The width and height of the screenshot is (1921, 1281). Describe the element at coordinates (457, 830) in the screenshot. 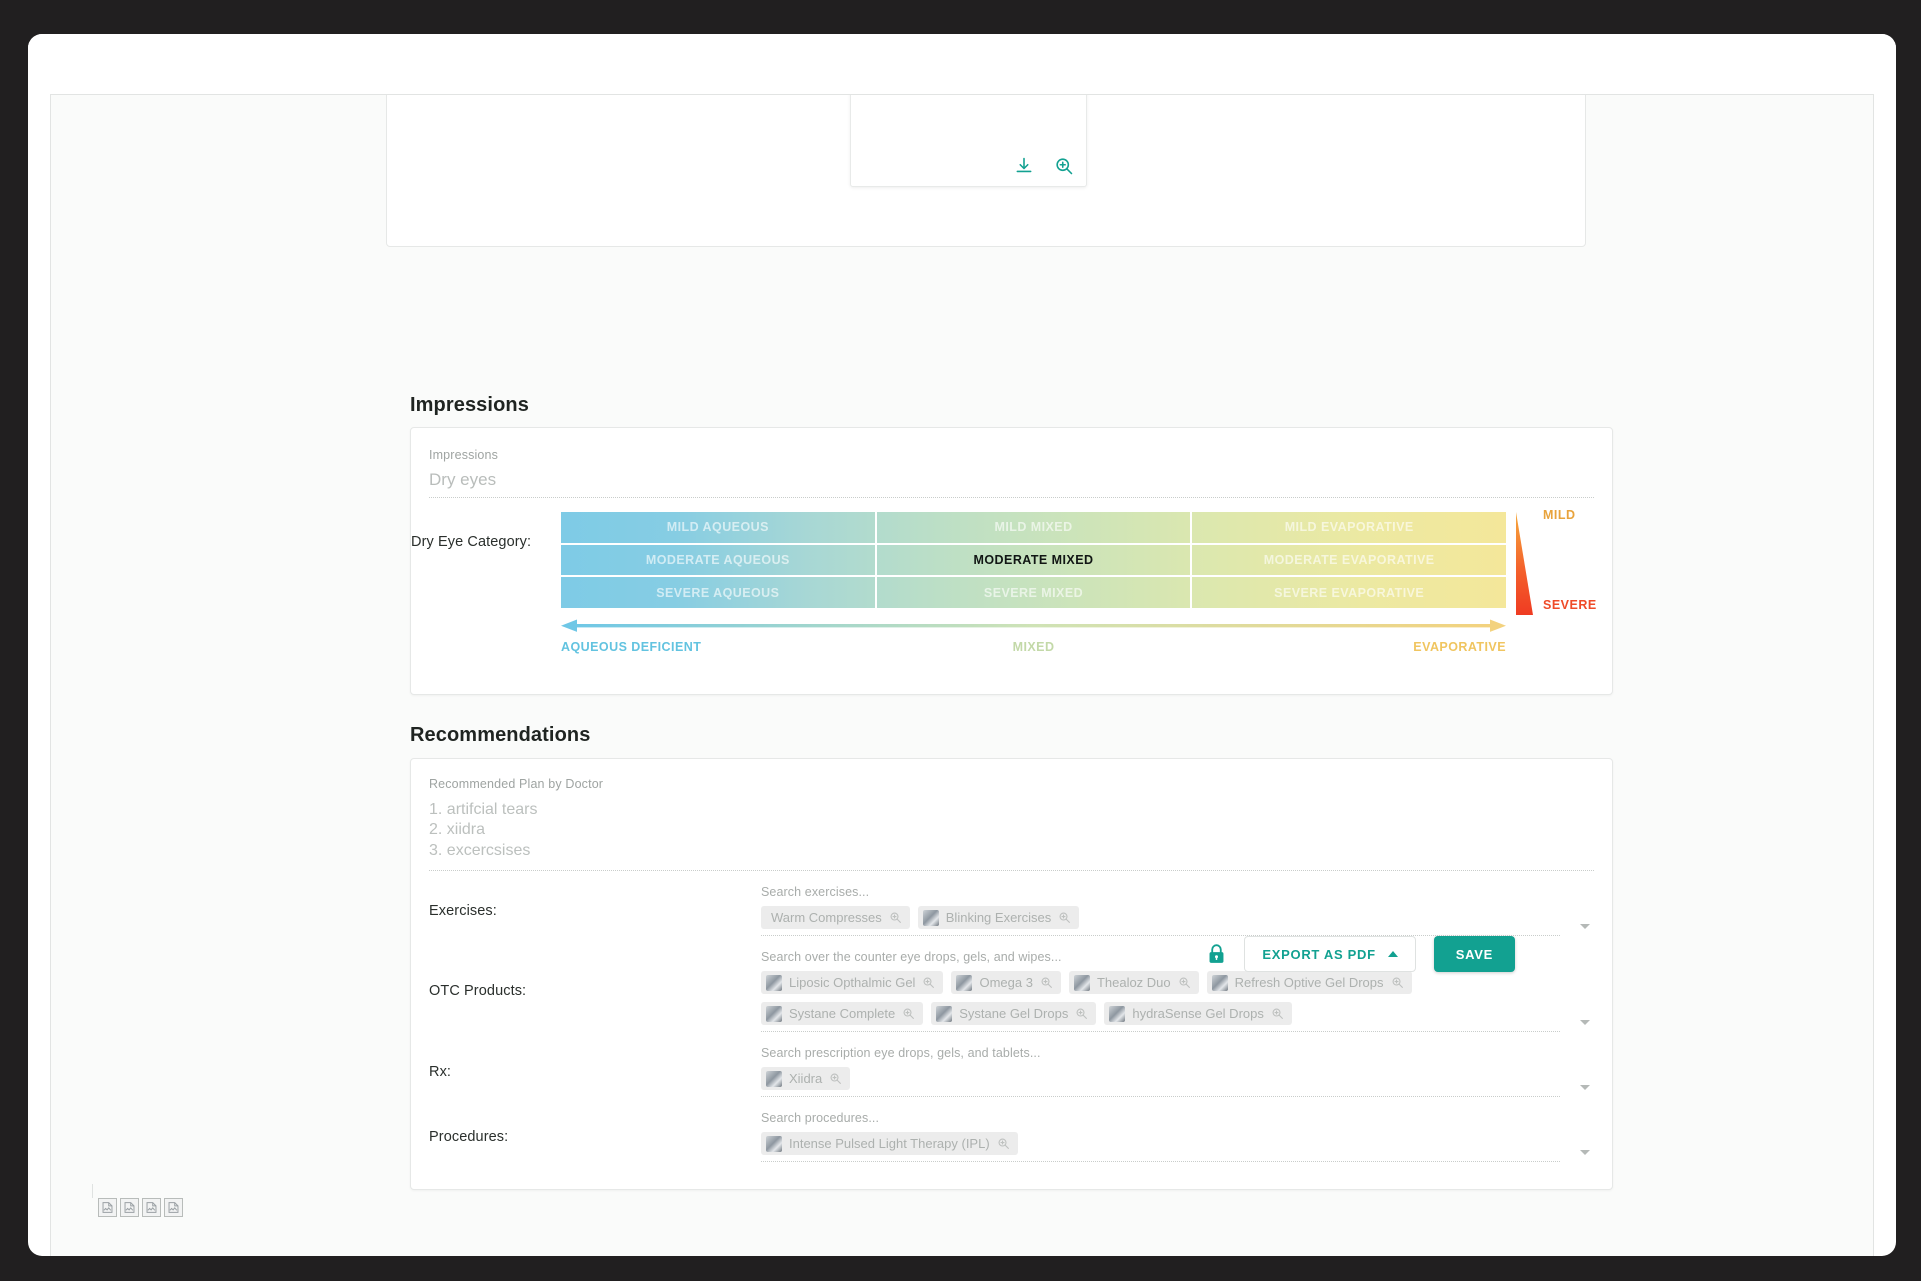

I see `plan-line: 2. xiidra` at that location.